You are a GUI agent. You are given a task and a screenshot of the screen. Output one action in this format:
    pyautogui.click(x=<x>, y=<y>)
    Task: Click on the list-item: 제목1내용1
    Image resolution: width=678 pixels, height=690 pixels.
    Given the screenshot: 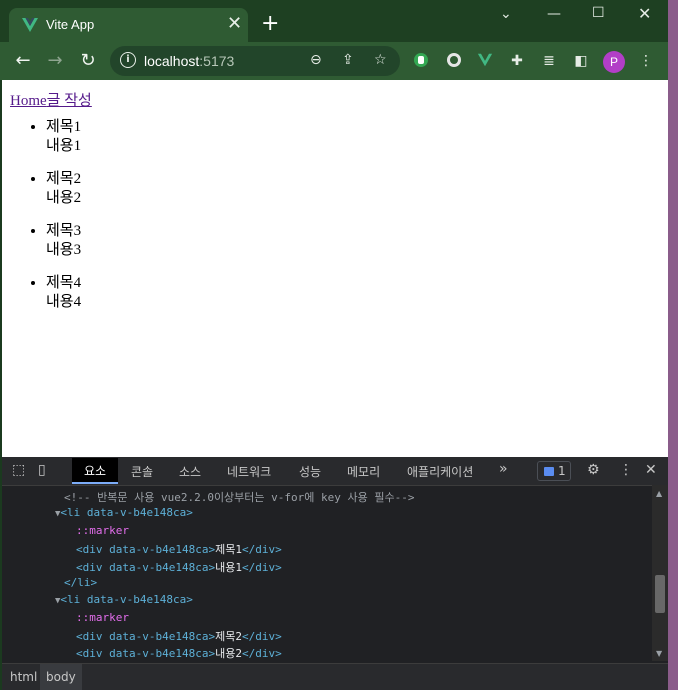 What is the action you would take?
    pyautogui.click(x=63, y=137)
    